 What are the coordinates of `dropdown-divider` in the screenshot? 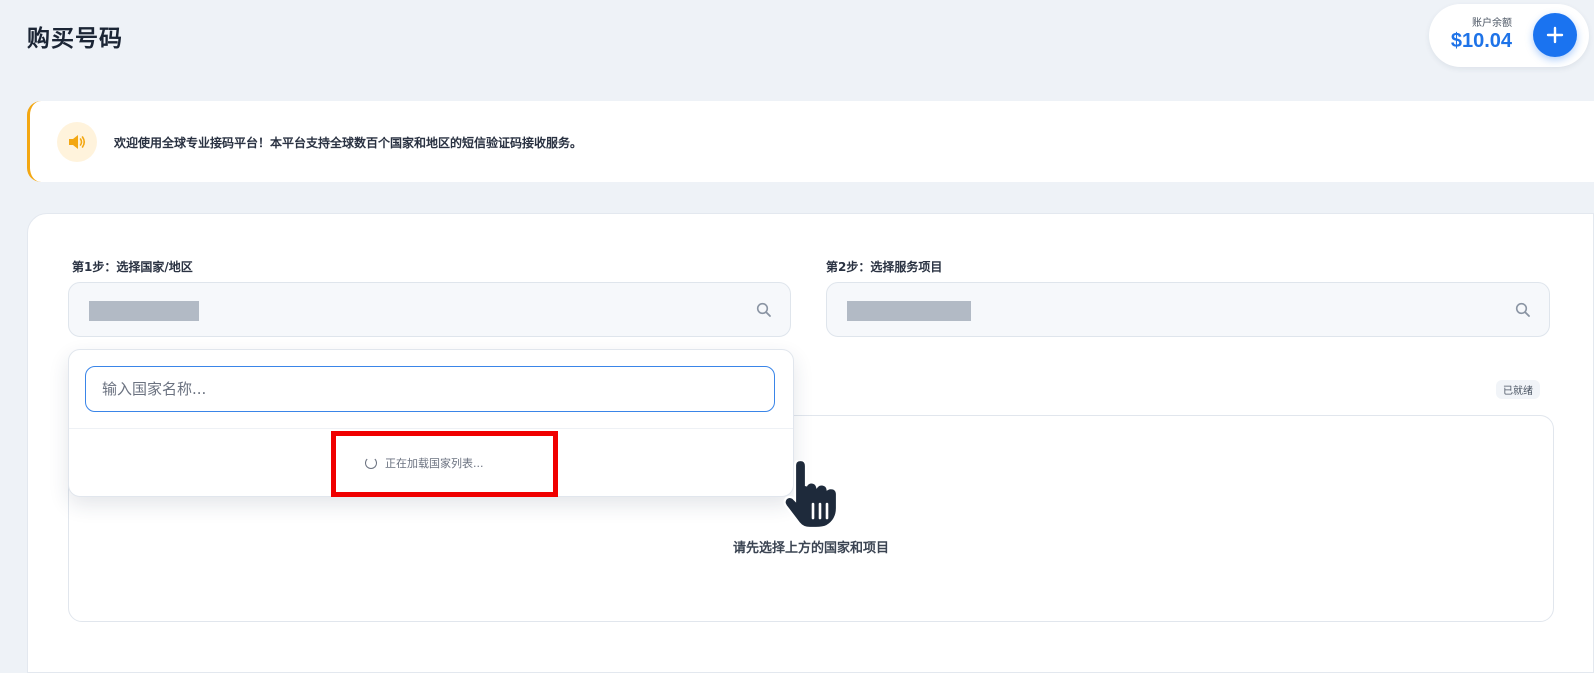 It's located at (431, 428).